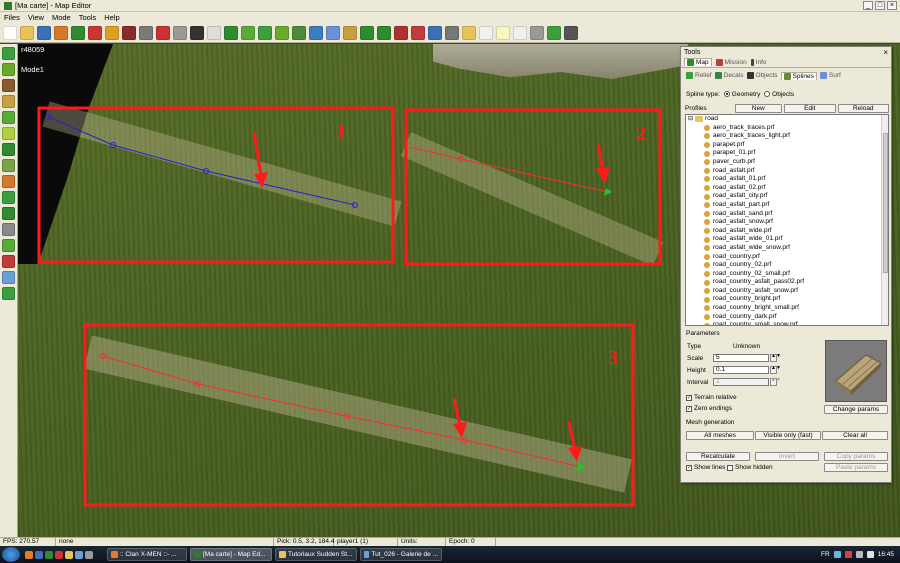 The height and width of the screenshot is (563, 900). I want to click on show-lines-checkbox: ✓, so click(689, 467).